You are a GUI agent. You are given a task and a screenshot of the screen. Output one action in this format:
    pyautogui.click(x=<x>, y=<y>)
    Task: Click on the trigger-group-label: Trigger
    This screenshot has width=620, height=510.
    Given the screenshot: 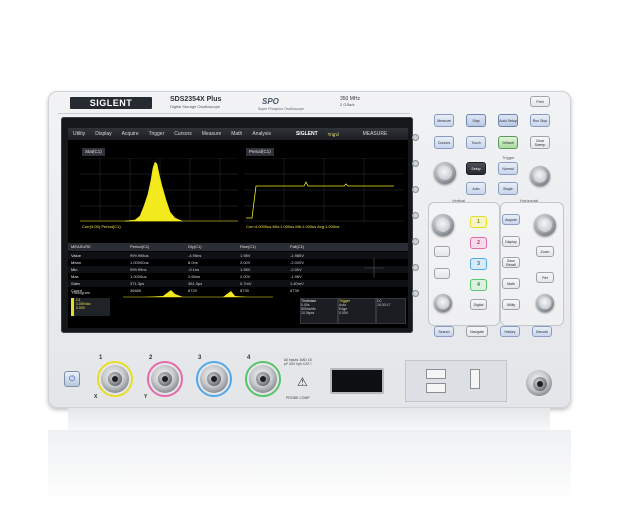 What is the action you would take?
    pyautogui.click(x=508, y=157)
    